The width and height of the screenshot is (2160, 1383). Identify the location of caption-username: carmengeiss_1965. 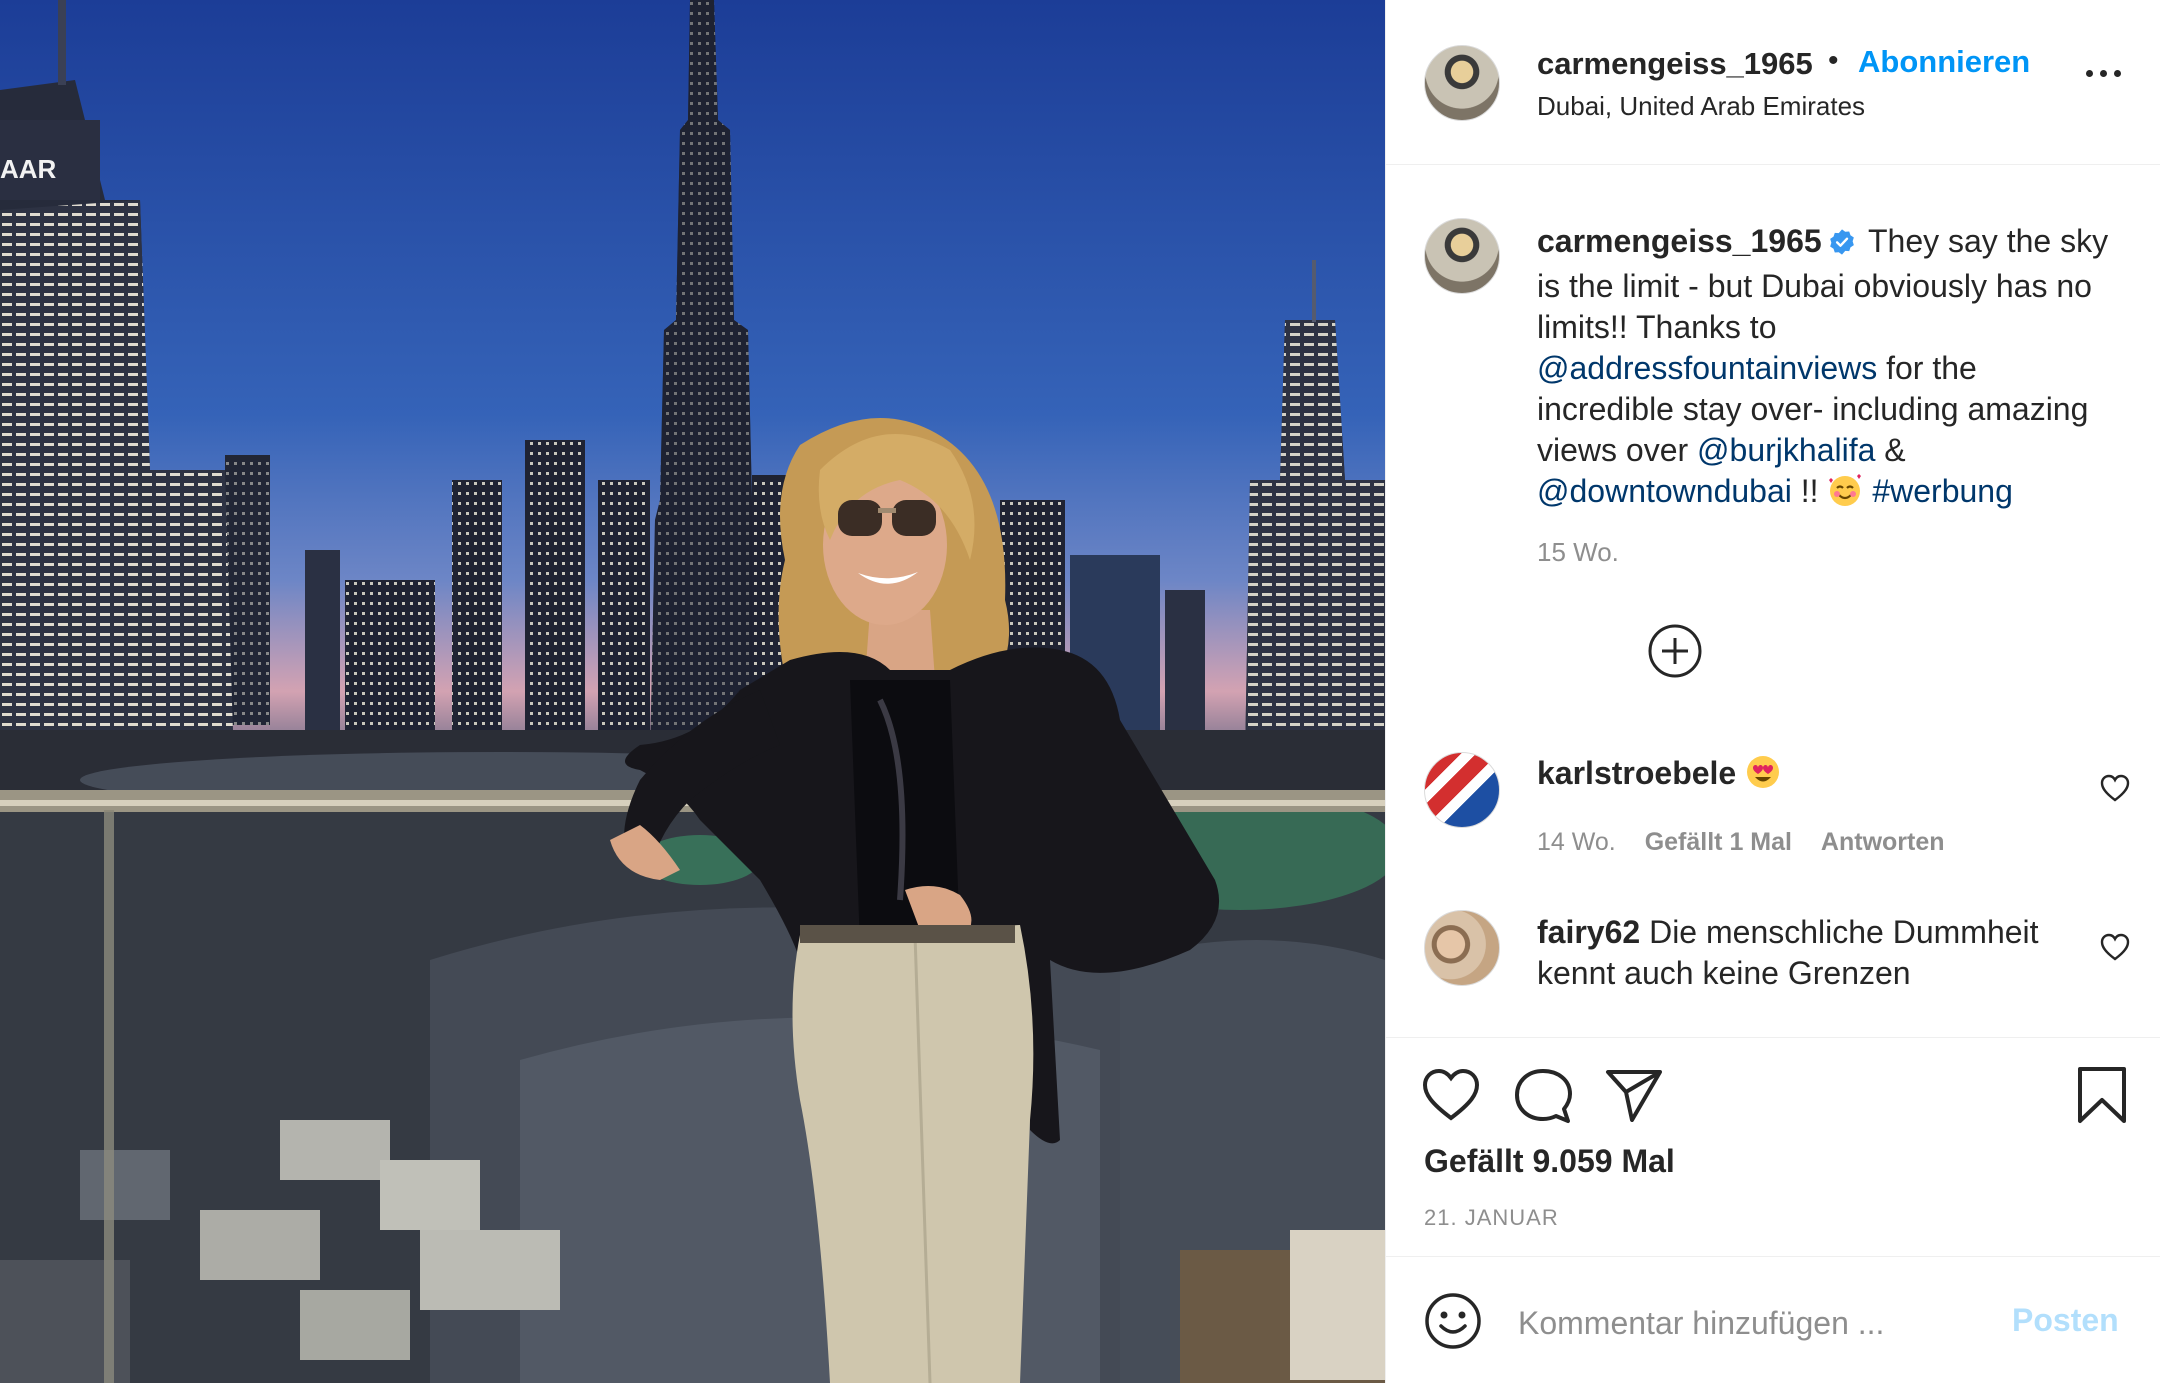
(1679, 241).